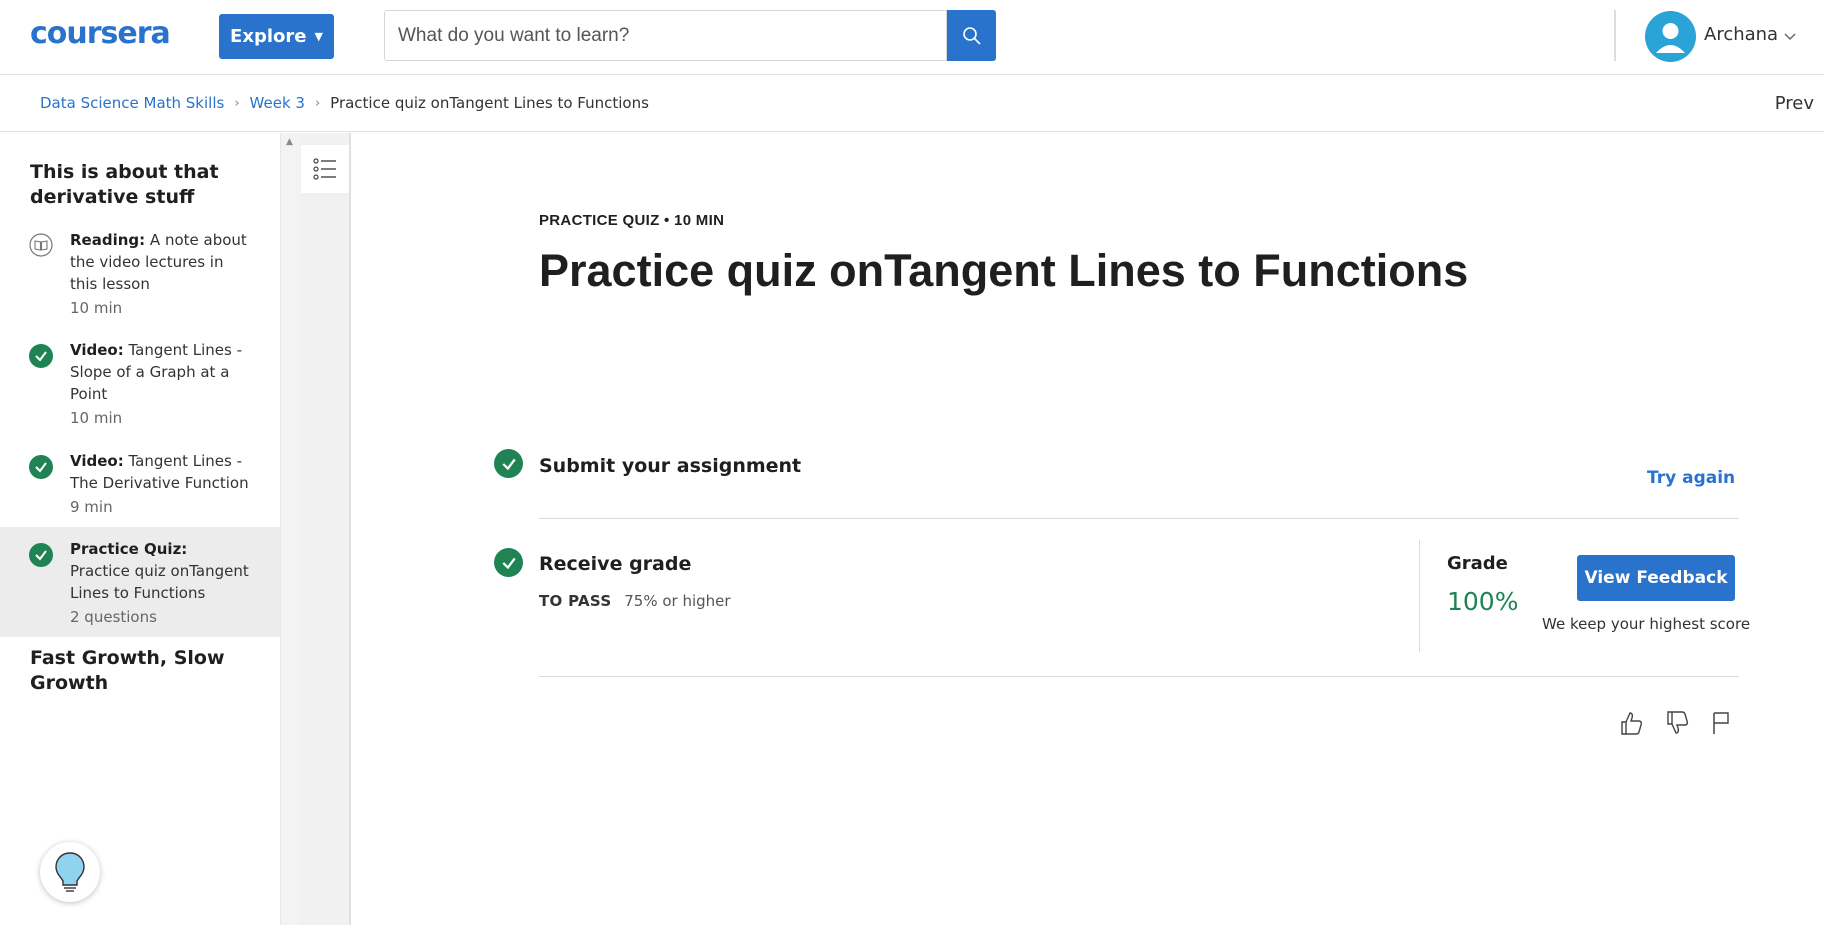 This screenshot has height=925, width=1824. I want to click on lightbulb-icon, so click(70, 872).